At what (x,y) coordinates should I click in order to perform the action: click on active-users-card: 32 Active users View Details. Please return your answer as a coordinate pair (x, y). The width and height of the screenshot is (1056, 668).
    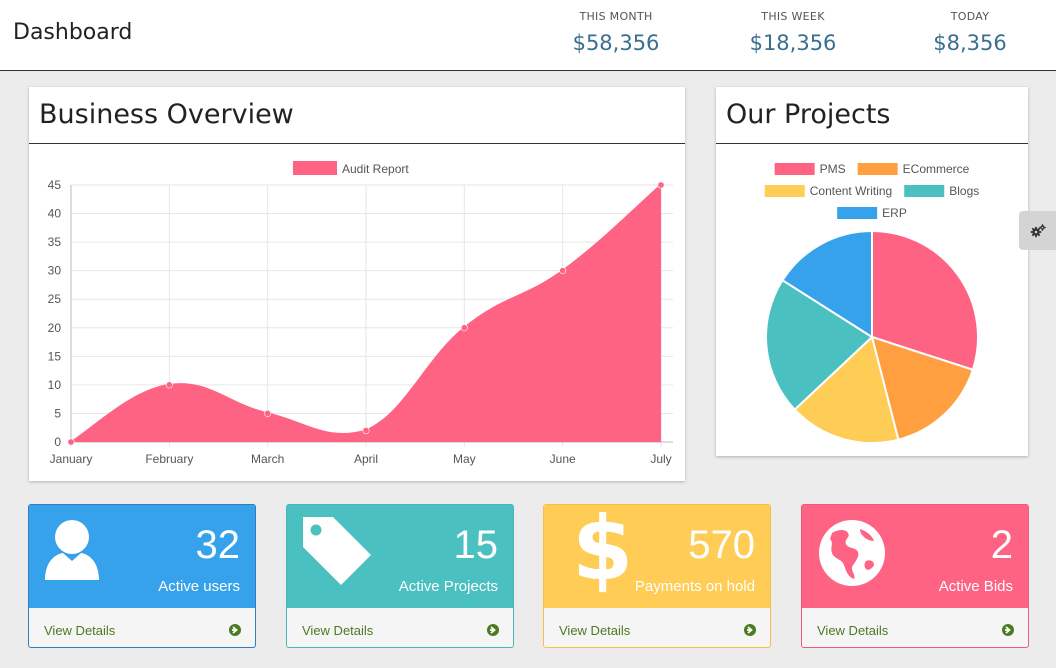
    Looking at the image, I should click on (142, 576).